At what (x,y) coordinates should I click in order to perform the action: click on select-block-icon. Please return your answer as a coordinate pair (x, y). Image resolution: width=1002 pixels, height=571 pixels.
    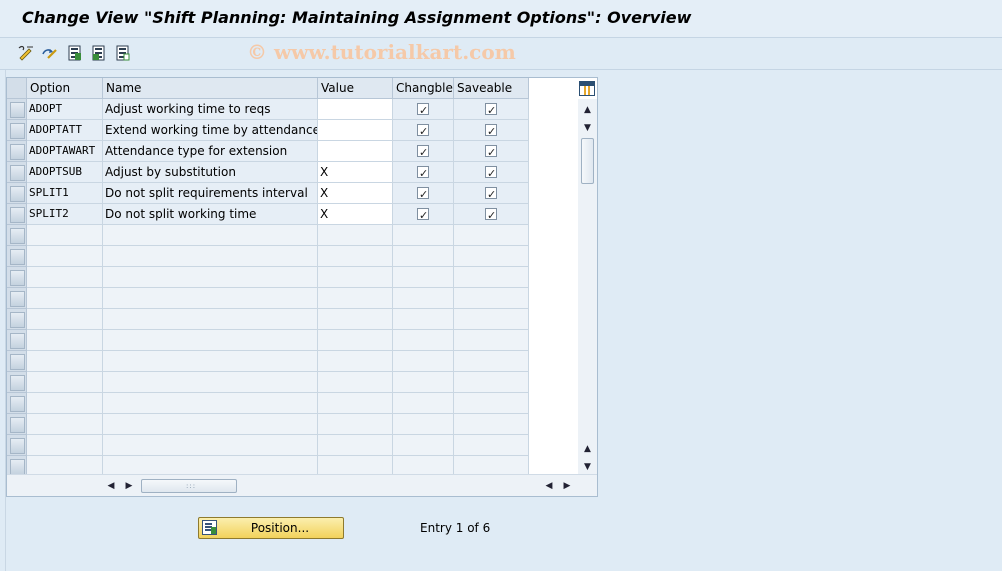
    Looking at the image, I should click on (99, 53).